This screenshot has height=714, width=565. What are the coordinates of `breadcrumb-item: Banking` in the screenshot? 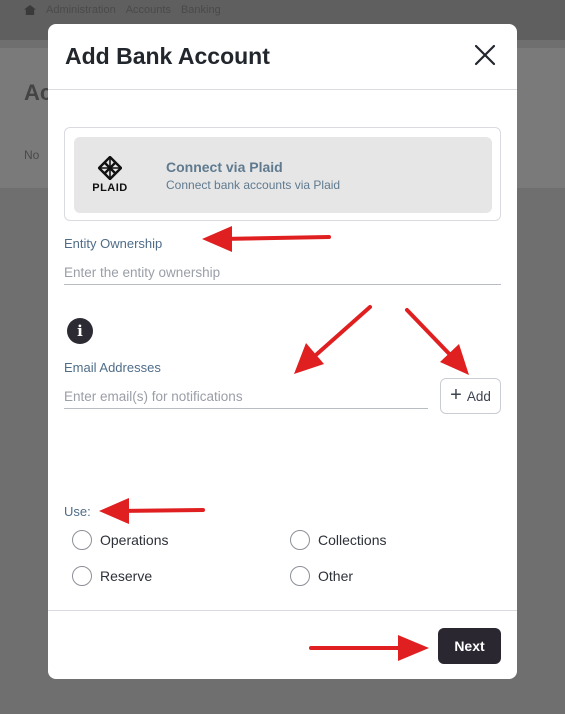 It's located at (200, 10).